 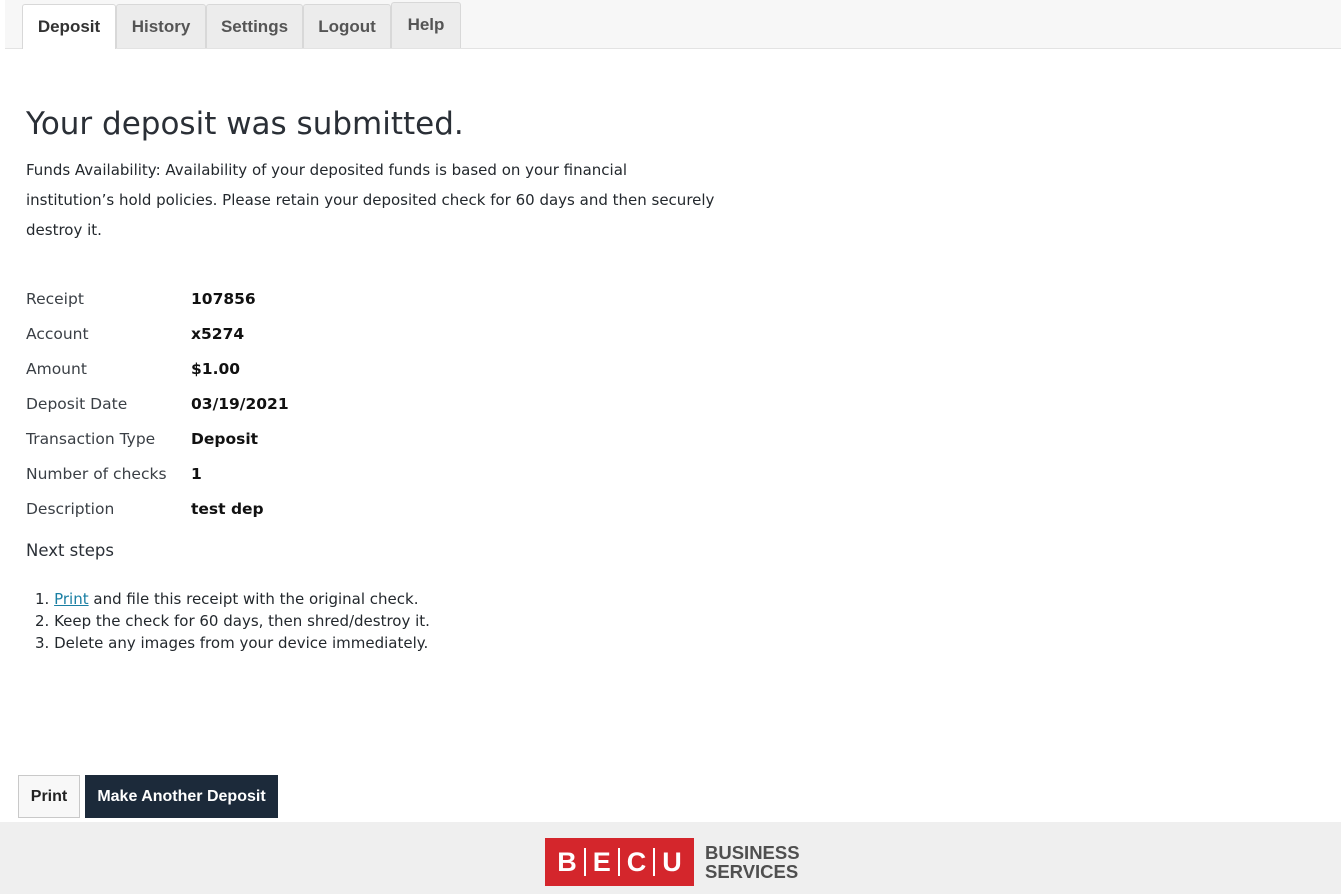 I want to click on logo-subtitle: BUSINESS SERVICES, so click(x=752, y=862).